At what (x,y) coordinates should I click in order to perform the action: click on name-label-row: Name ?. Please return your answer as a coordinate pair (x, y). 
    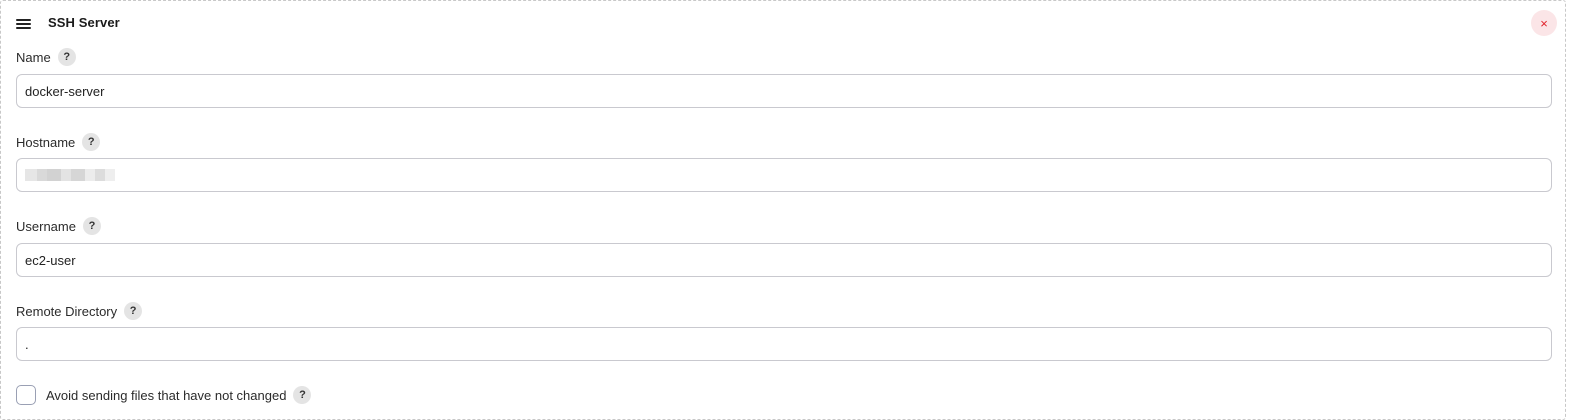
    Looking at the image, I should click on (46, 57).